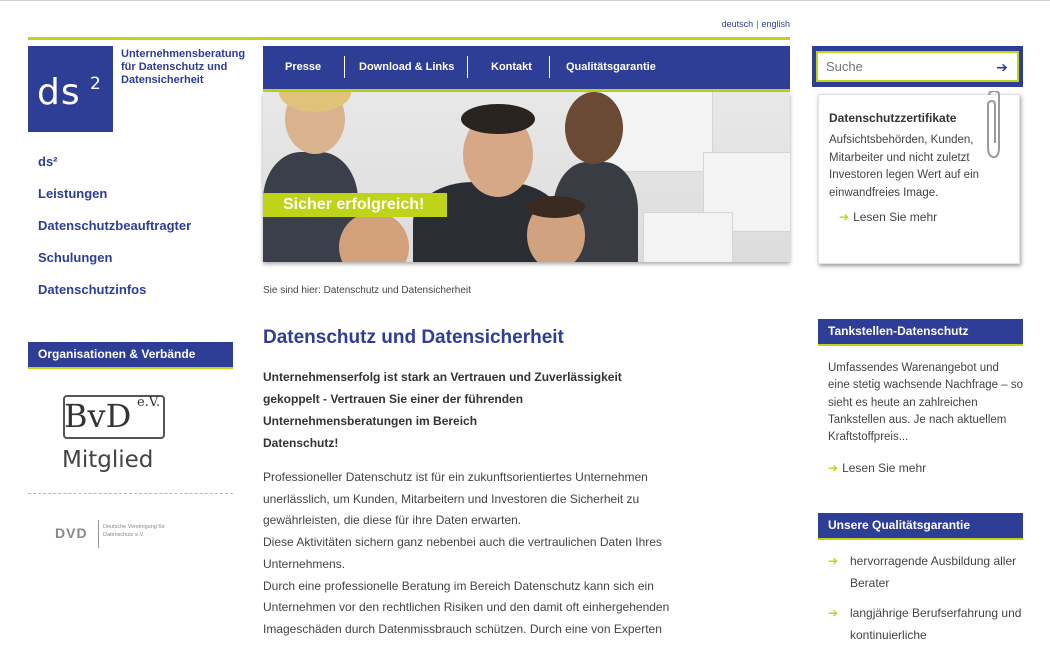 This screenshot has width=1050, height=645. Describe the element at coordinates (525, 0) in the screenshot. I see `top-border` at that location.